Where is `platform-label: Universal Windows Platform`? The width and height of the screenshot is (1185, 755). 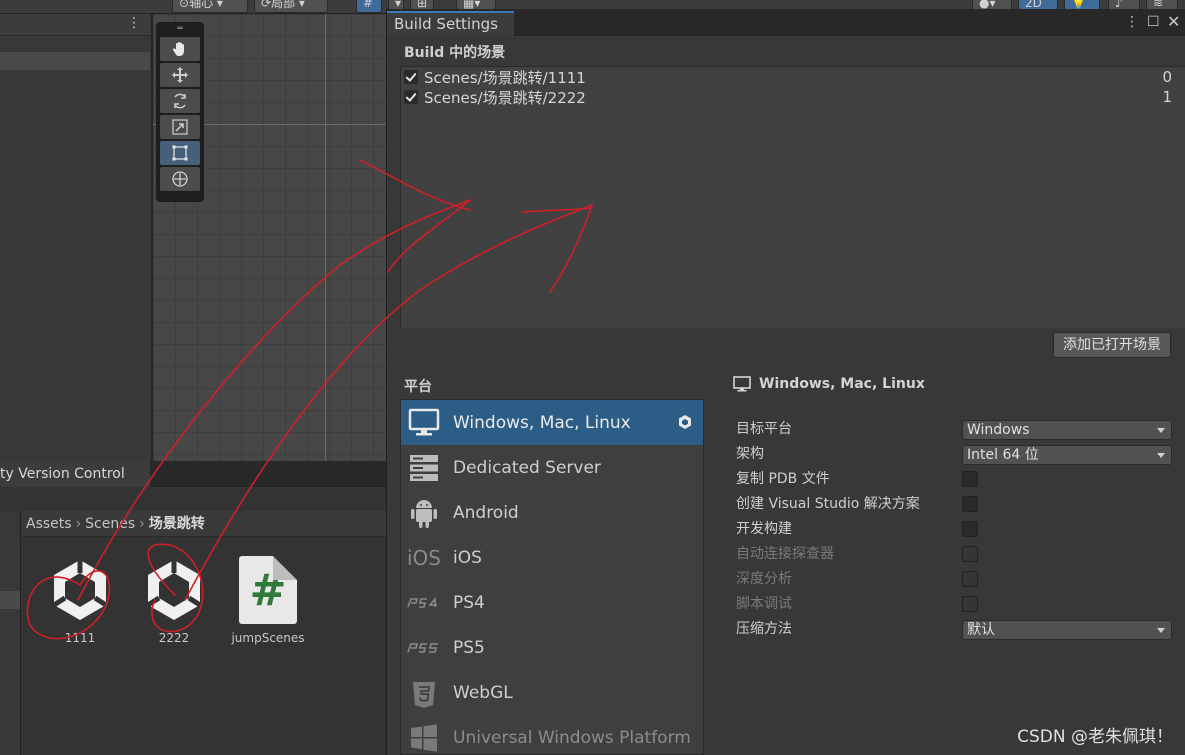
platform-label: Universal Windows Platform is located at coordinates (572, 737).